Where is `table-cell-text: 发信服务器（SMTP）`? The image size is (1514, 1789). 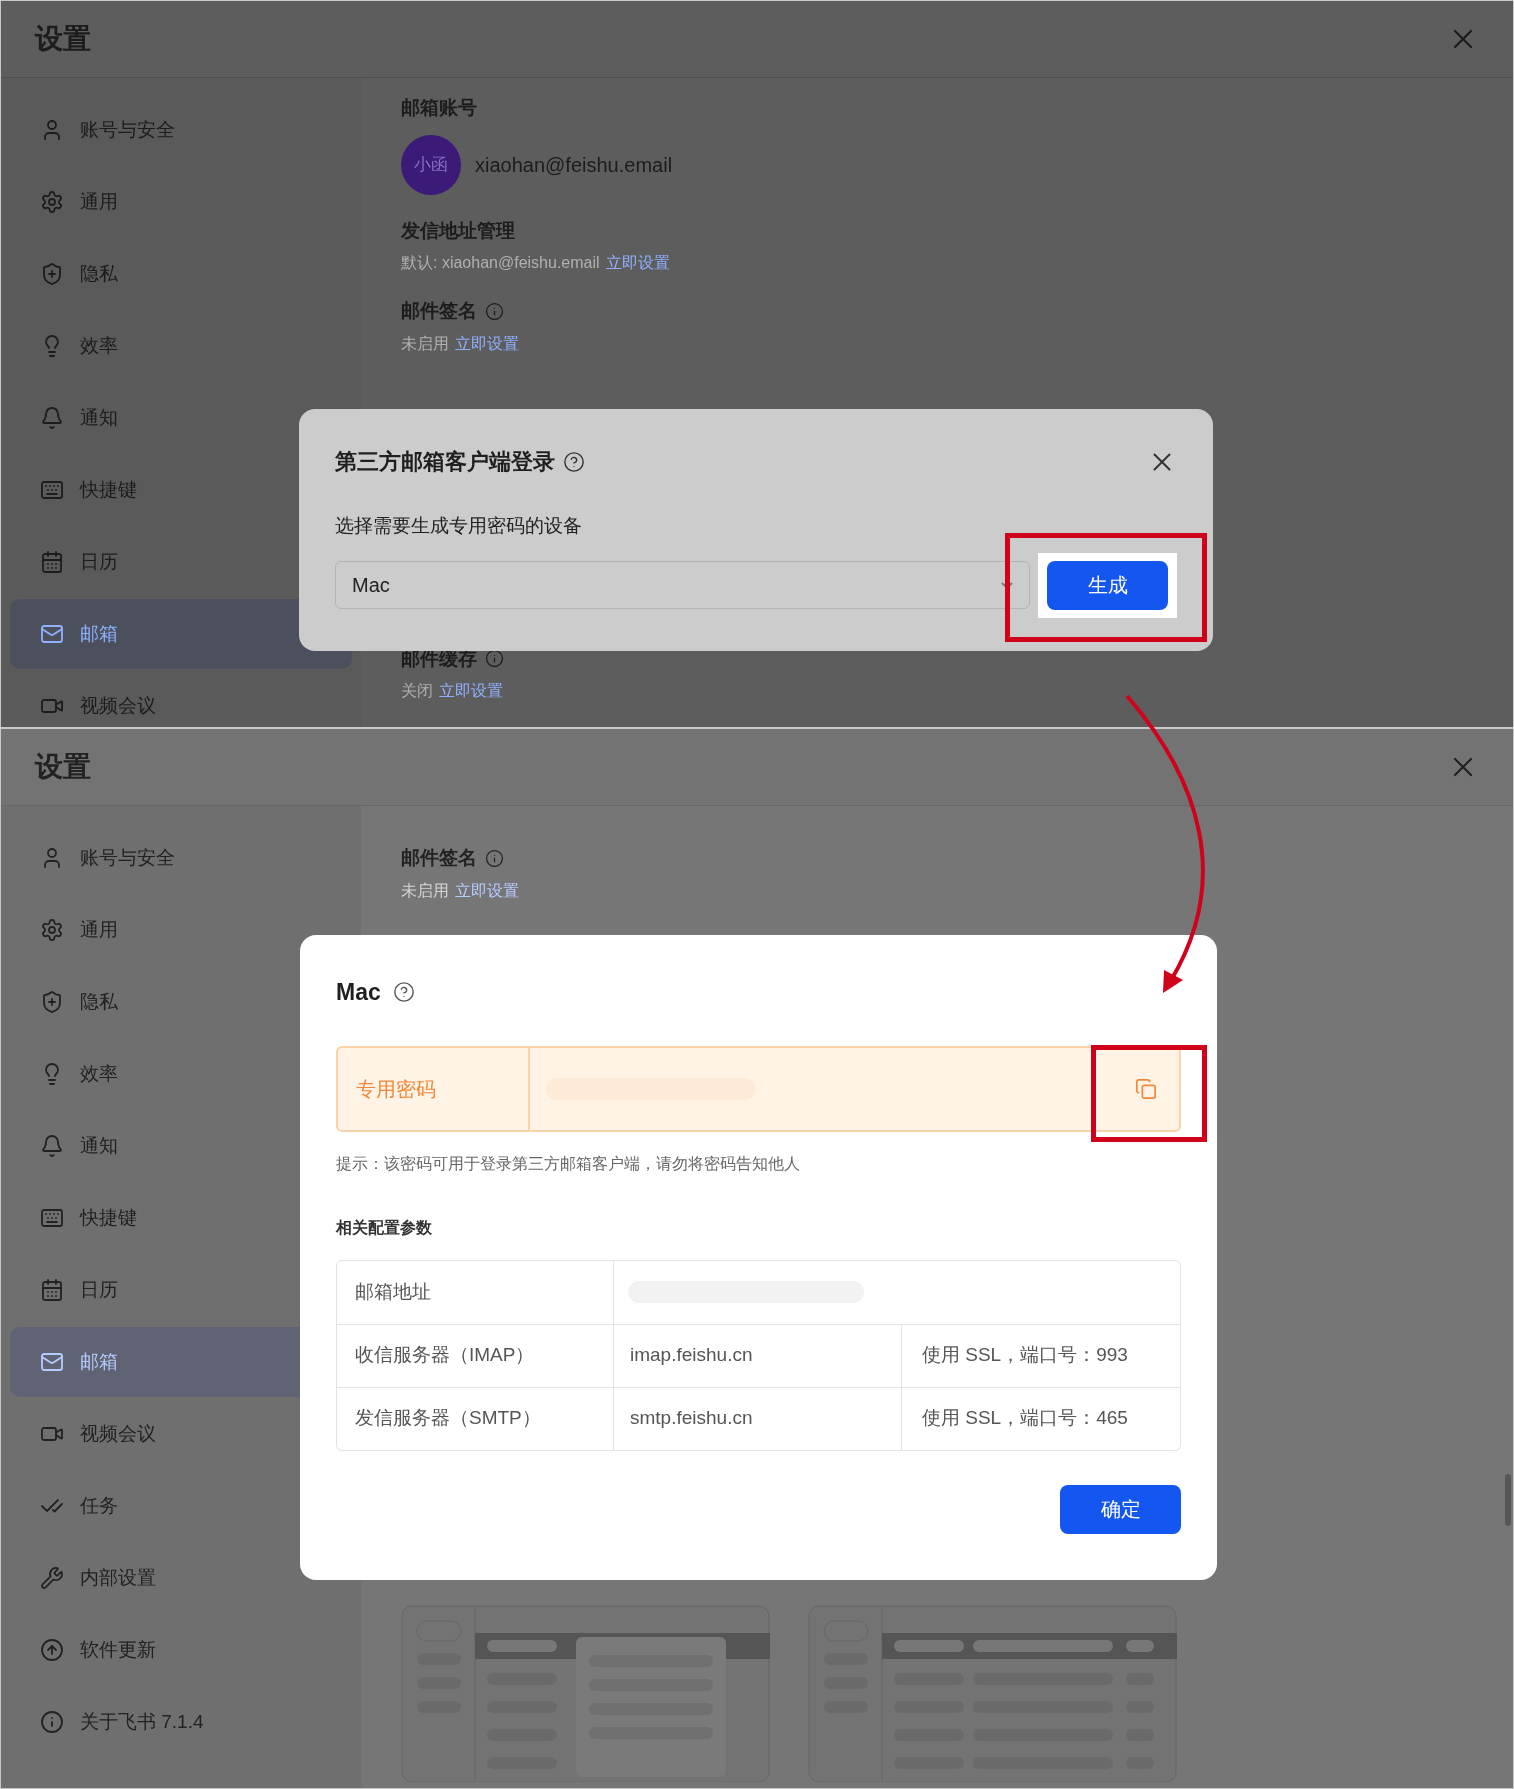 table-cell-text: 发信服务器（SMTP） is located at coordinates (448, 1418).